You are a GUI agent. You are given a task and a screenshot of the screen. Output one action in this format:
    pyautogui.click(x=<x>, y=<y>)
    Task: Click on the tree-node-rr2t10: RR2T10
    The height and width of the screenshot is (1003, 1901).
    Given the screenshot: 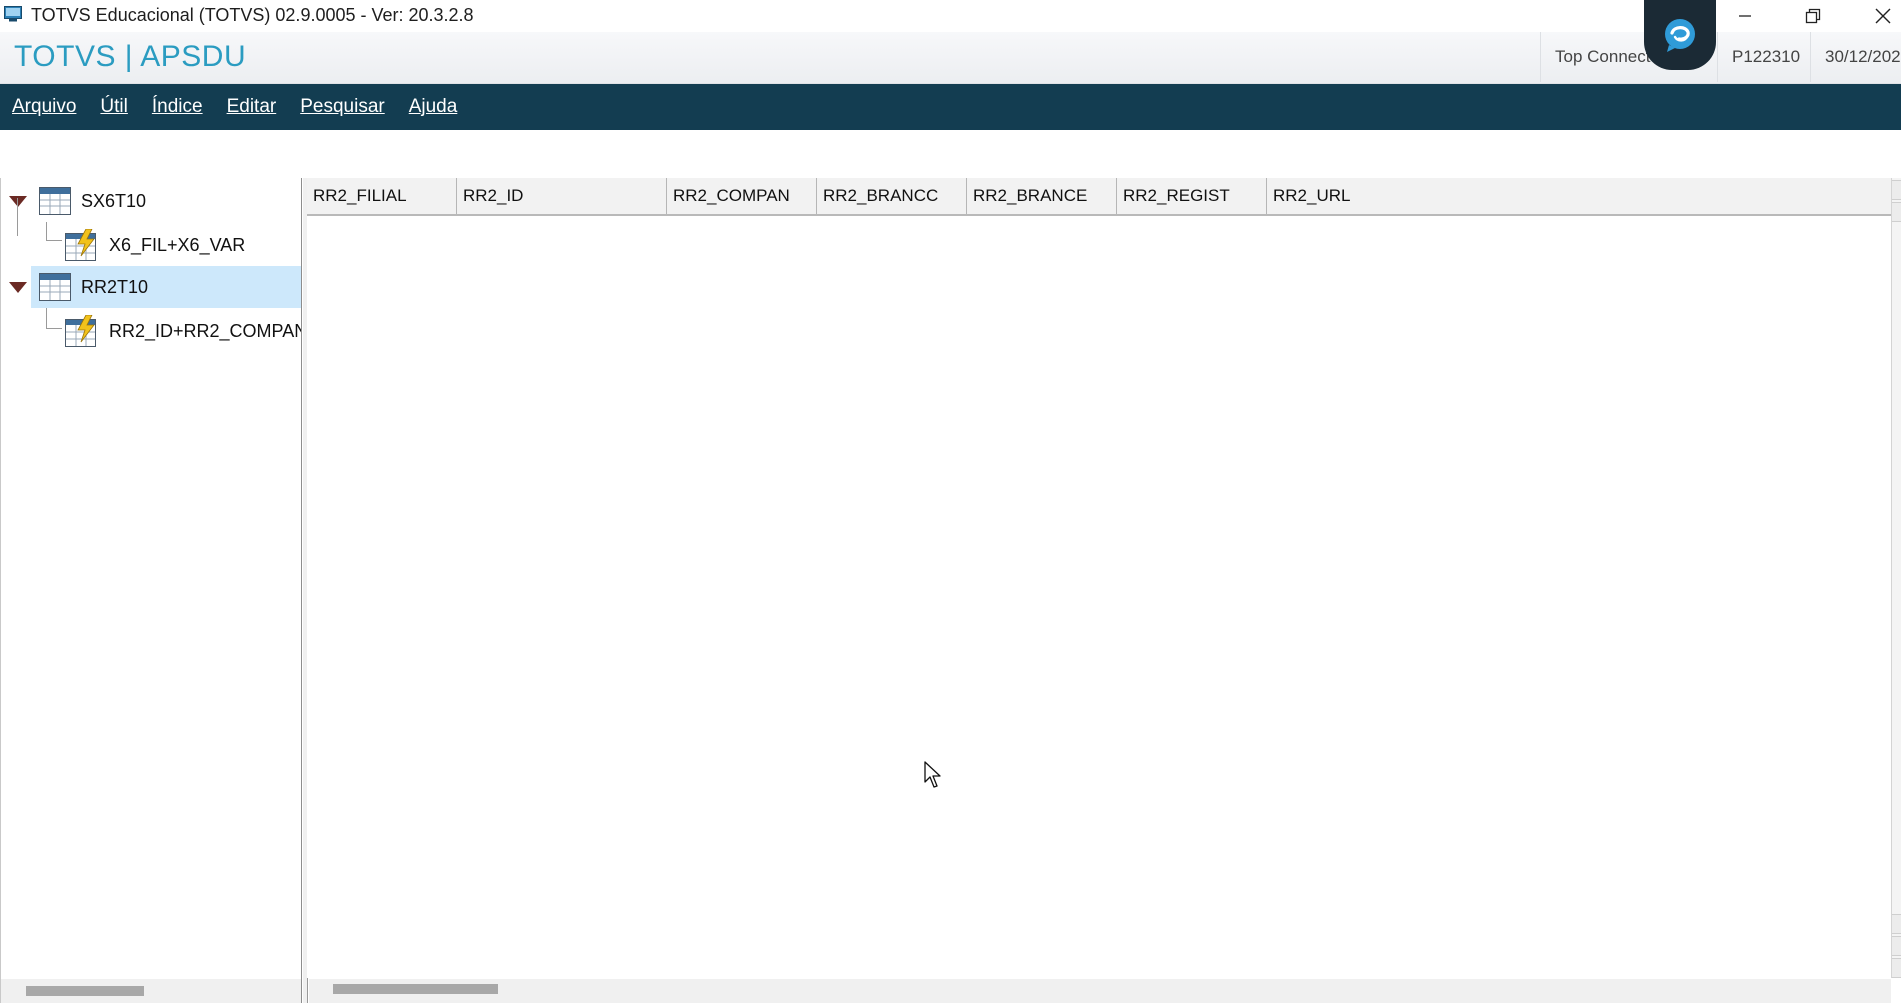 What is the action you would take?
    pyautogui.click(x=151, y=287)
    